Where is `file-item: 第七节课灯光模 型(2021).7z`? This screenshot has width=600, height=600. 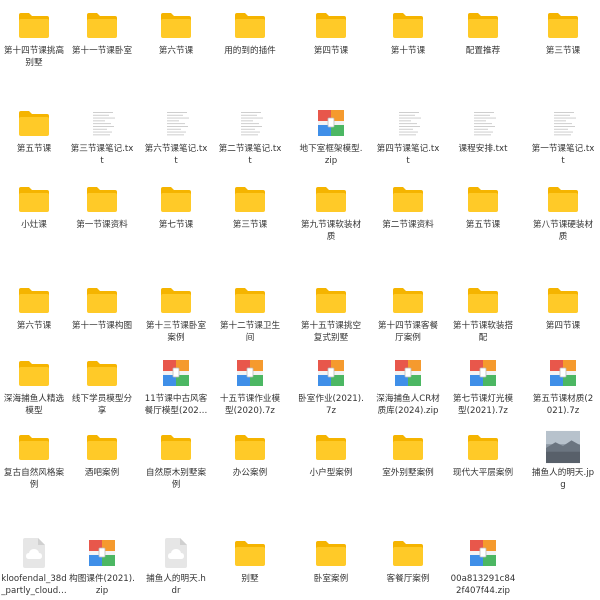
file-item: 第七节课灯光模 型(2021).7z is located at coordinates (483, 386).